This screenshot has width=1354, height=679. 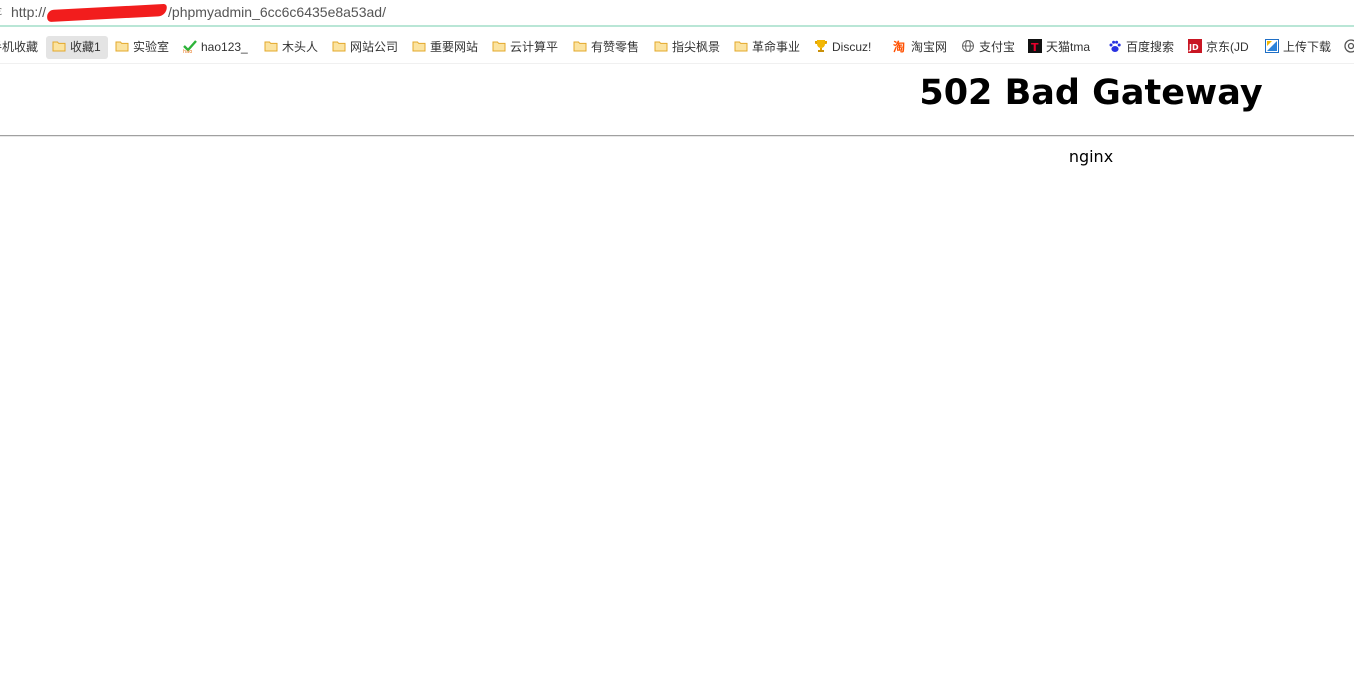 I want to click on bookmark-folder-lab: 实验室, so click(x=146, y=47).